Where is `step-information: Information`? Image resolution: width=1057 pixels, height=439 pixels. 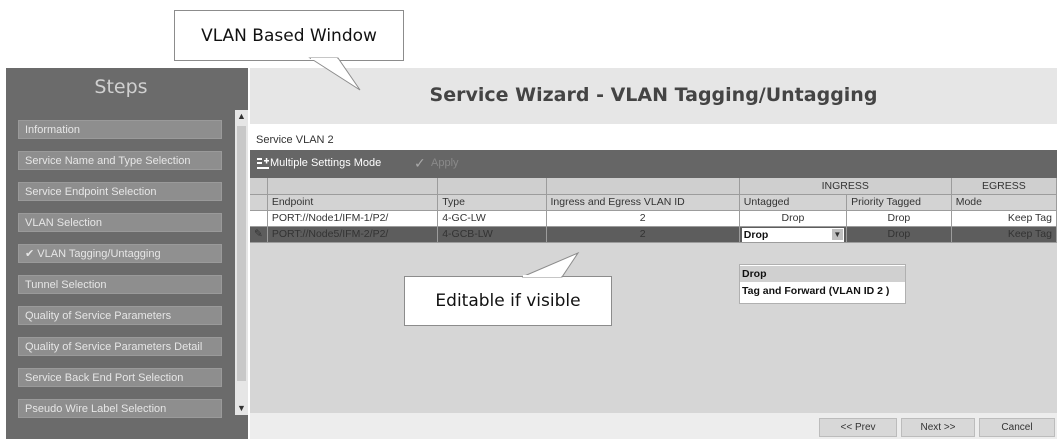
step-information: Information is located at coordinates (120, 129).